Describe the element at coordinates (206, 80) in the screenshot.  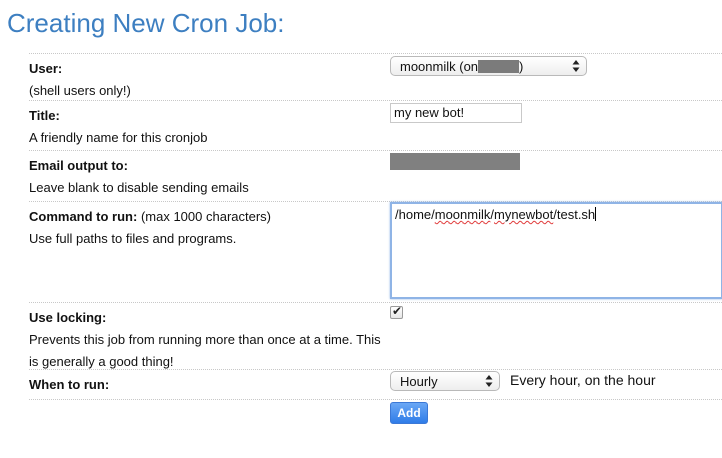
I see `user-label-block: User: (shell users only!)` at that location.